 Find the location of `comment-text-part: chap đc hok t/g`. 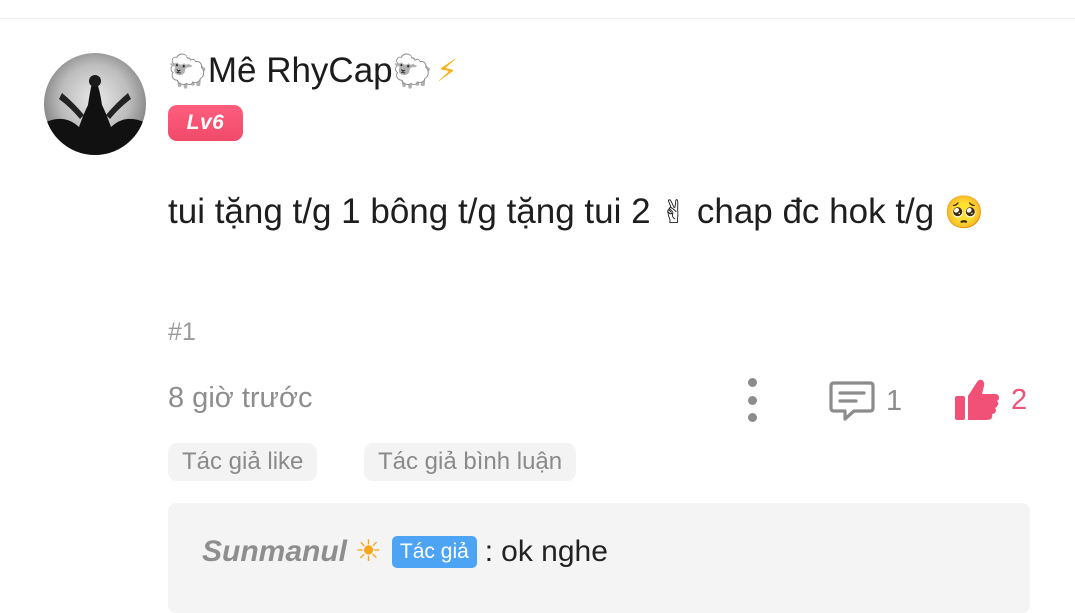

comment-text-part: chap đc hok t/g is located at coordinates (815, 211).